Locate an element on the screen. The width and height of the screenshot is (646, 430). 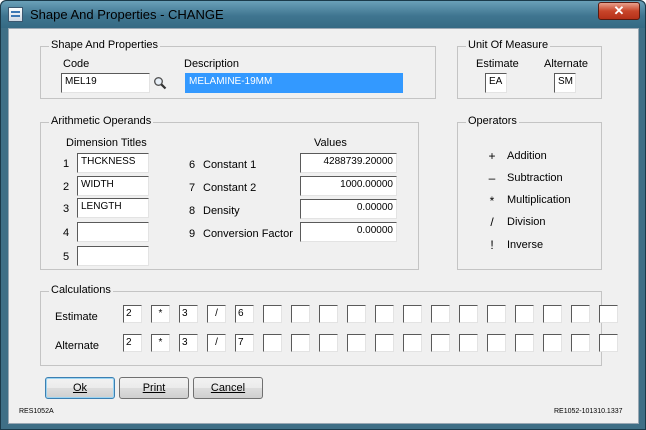
shape-properties-title: Shape And Properties is located at coordinates (105, 45).